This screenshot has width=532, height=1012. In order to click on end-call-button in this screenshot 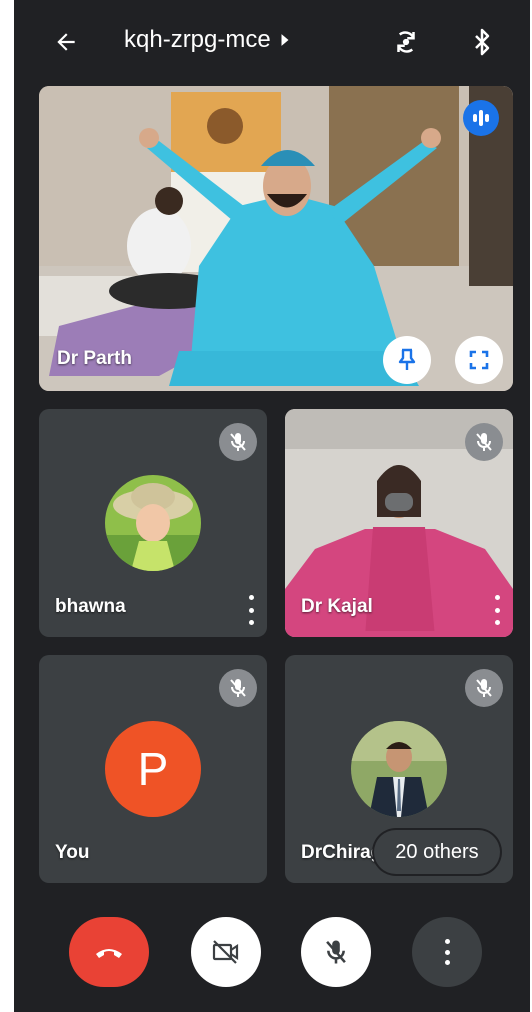, I will do `click(109, 952)`.